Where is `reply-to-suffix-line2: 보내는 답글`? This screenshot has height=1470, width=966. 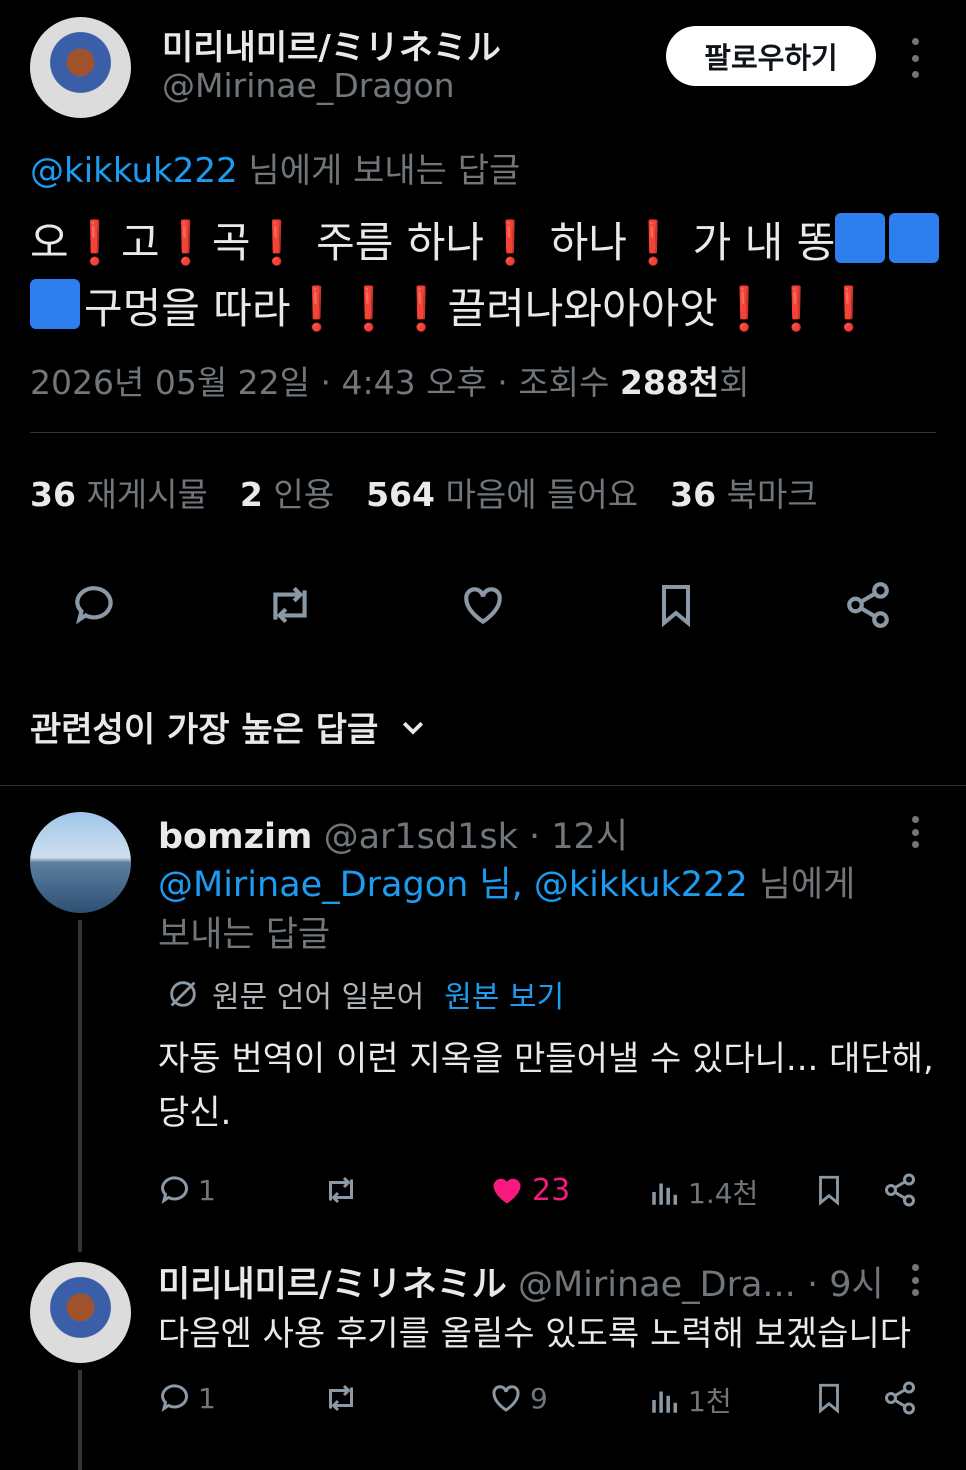
reply-to-suffix-line2: 보내는 답글 is located at coordinates (244, 935).